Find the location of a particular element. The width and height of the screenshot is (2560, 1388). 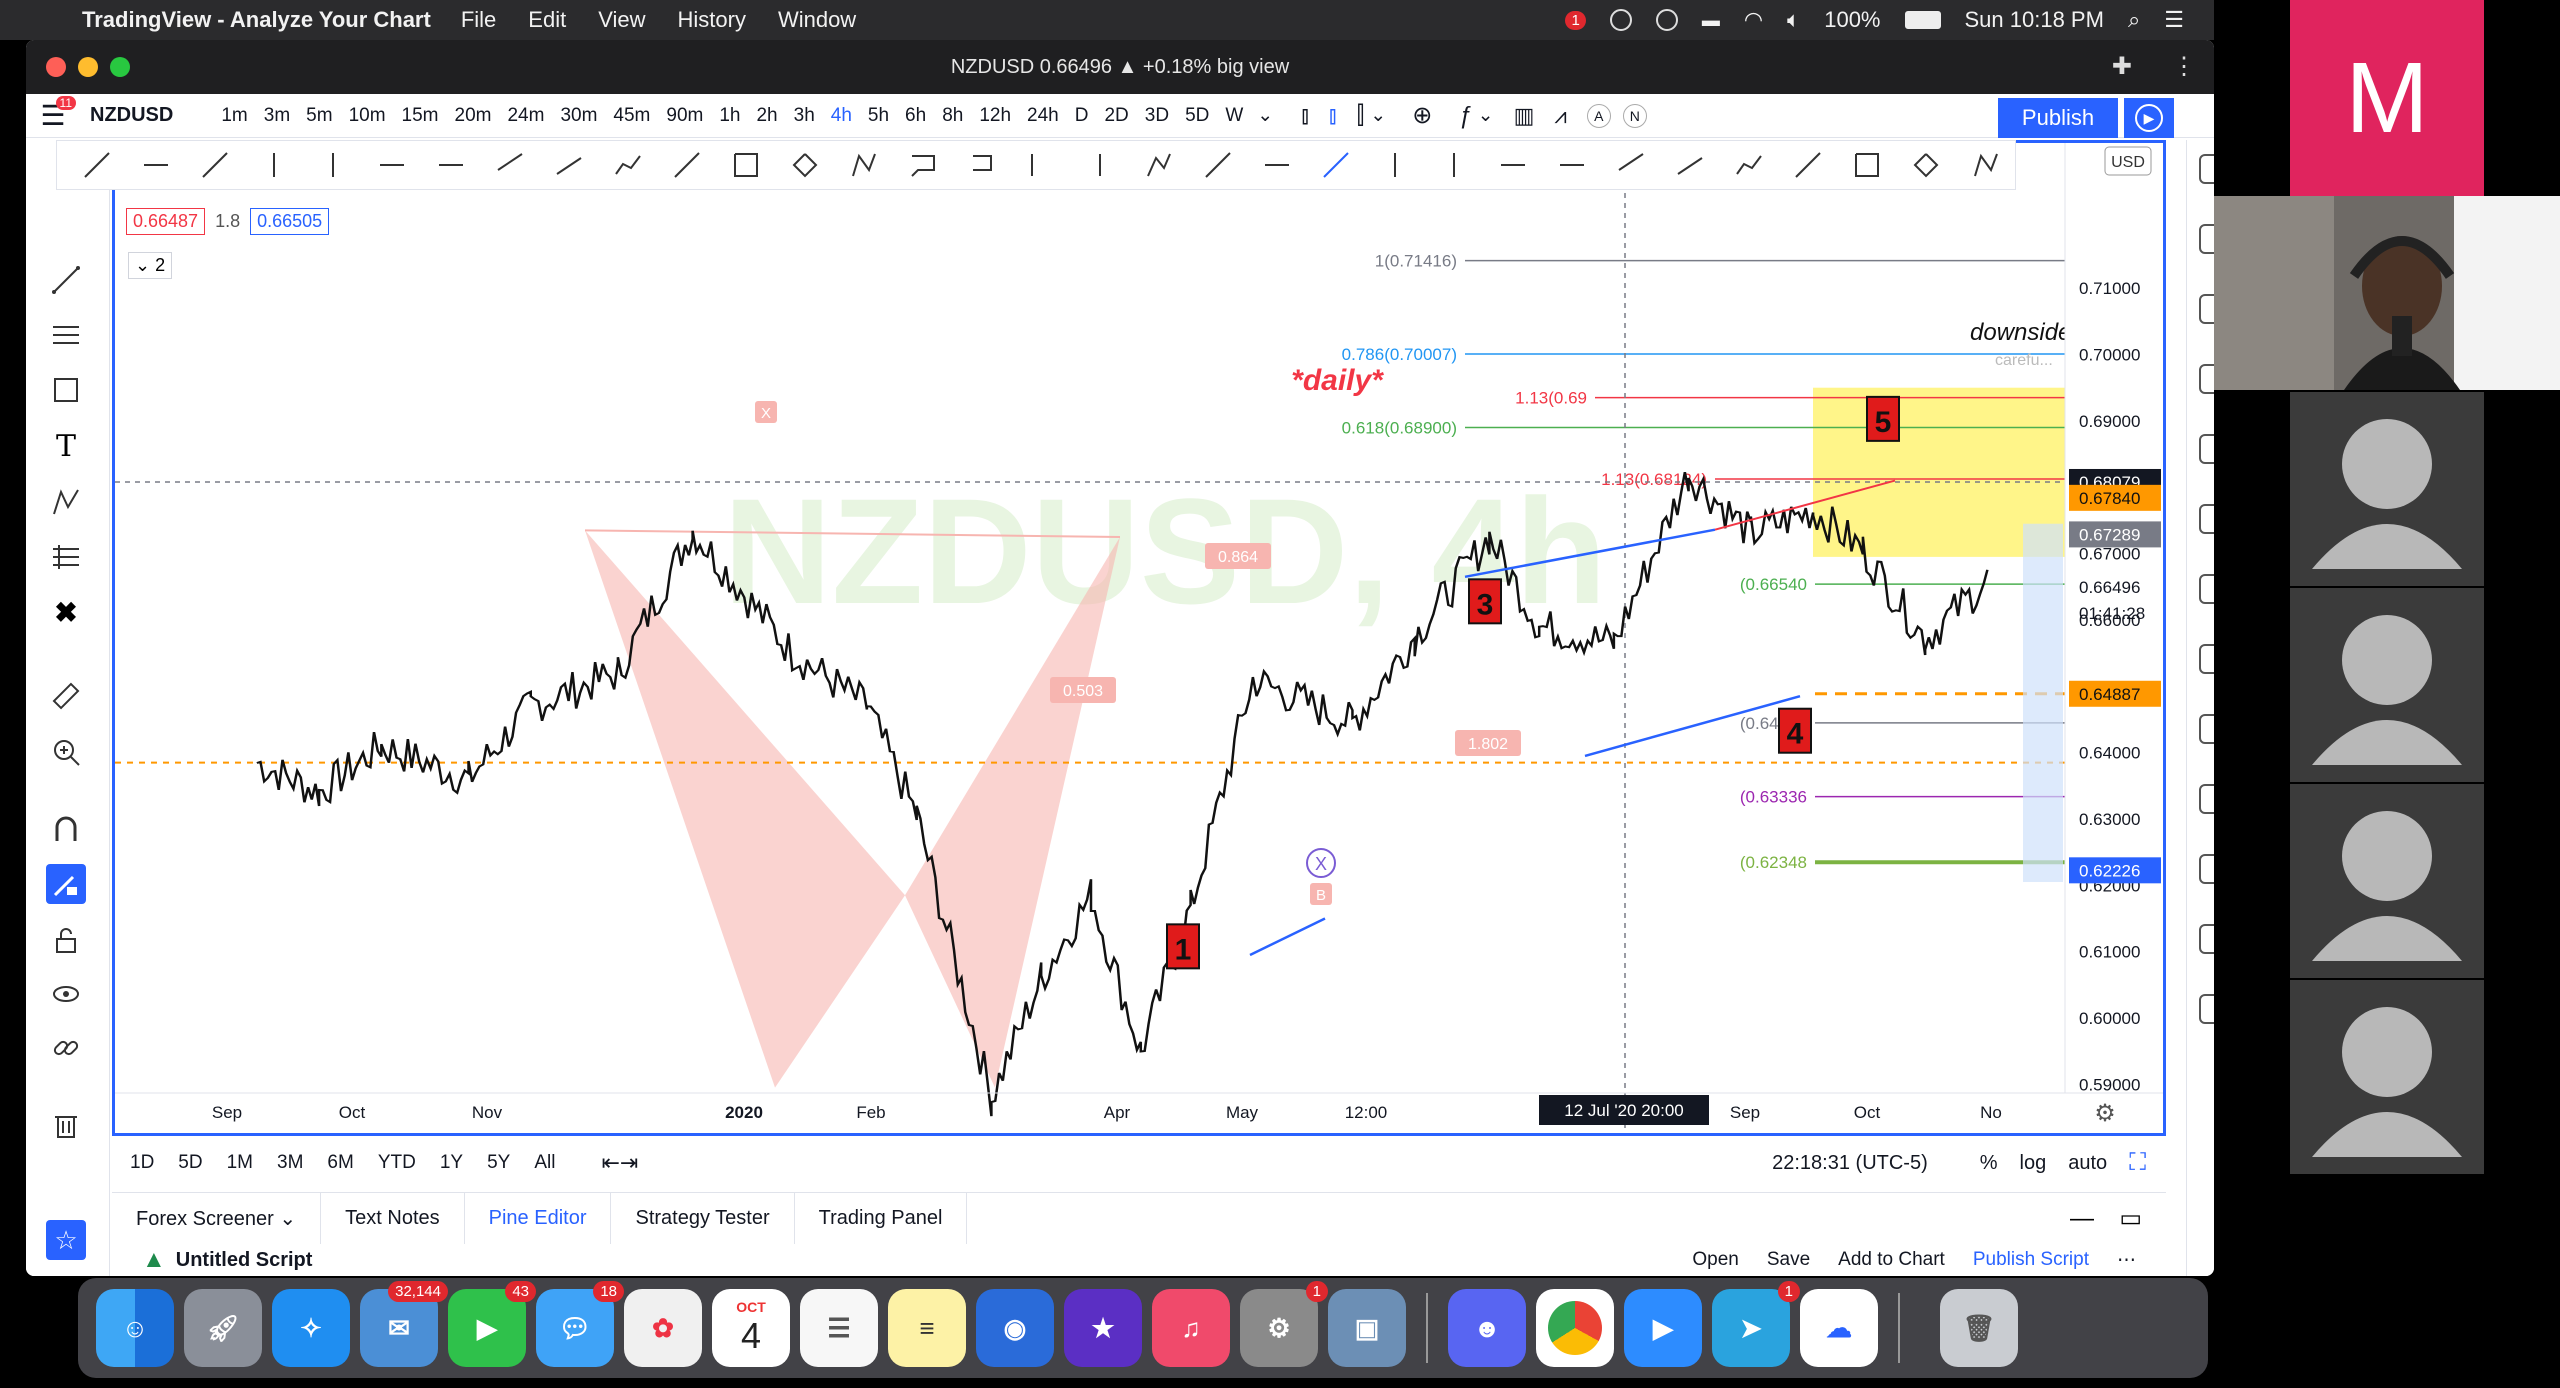

indicators-icon: ƒ is located at coordinates (1464, 116).